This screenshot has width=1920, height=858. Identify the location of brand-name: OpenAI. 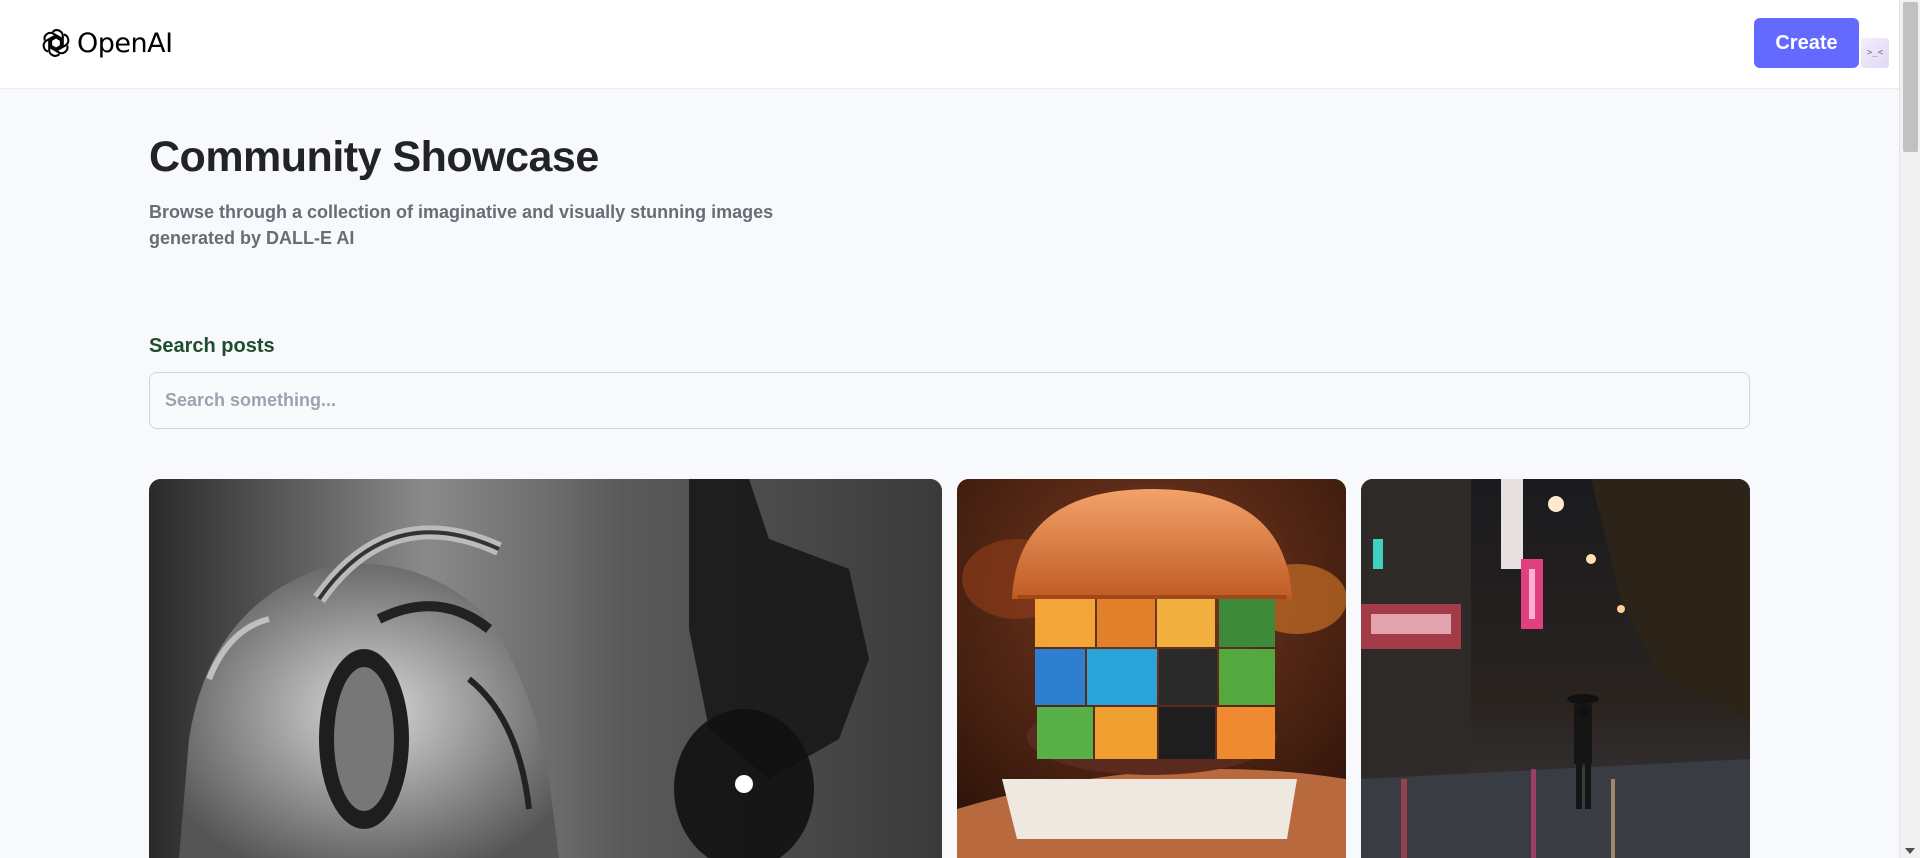
(125, 43).